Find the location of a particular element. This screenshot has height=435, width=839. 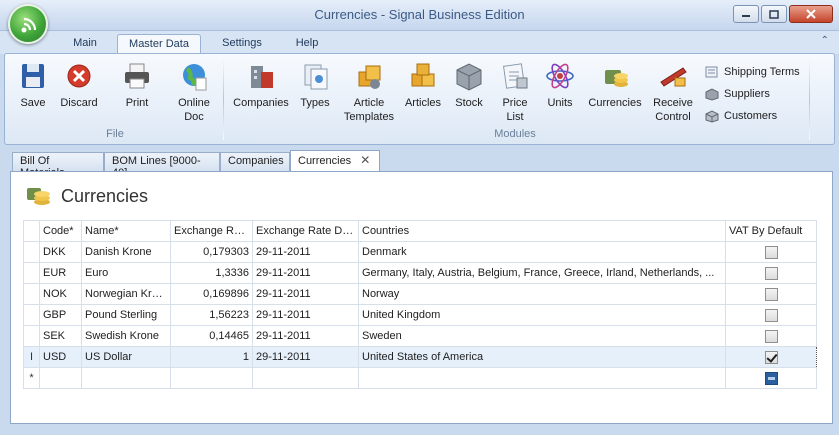

vat-checkbox-indeterminate is located at coordinates (771, 378).